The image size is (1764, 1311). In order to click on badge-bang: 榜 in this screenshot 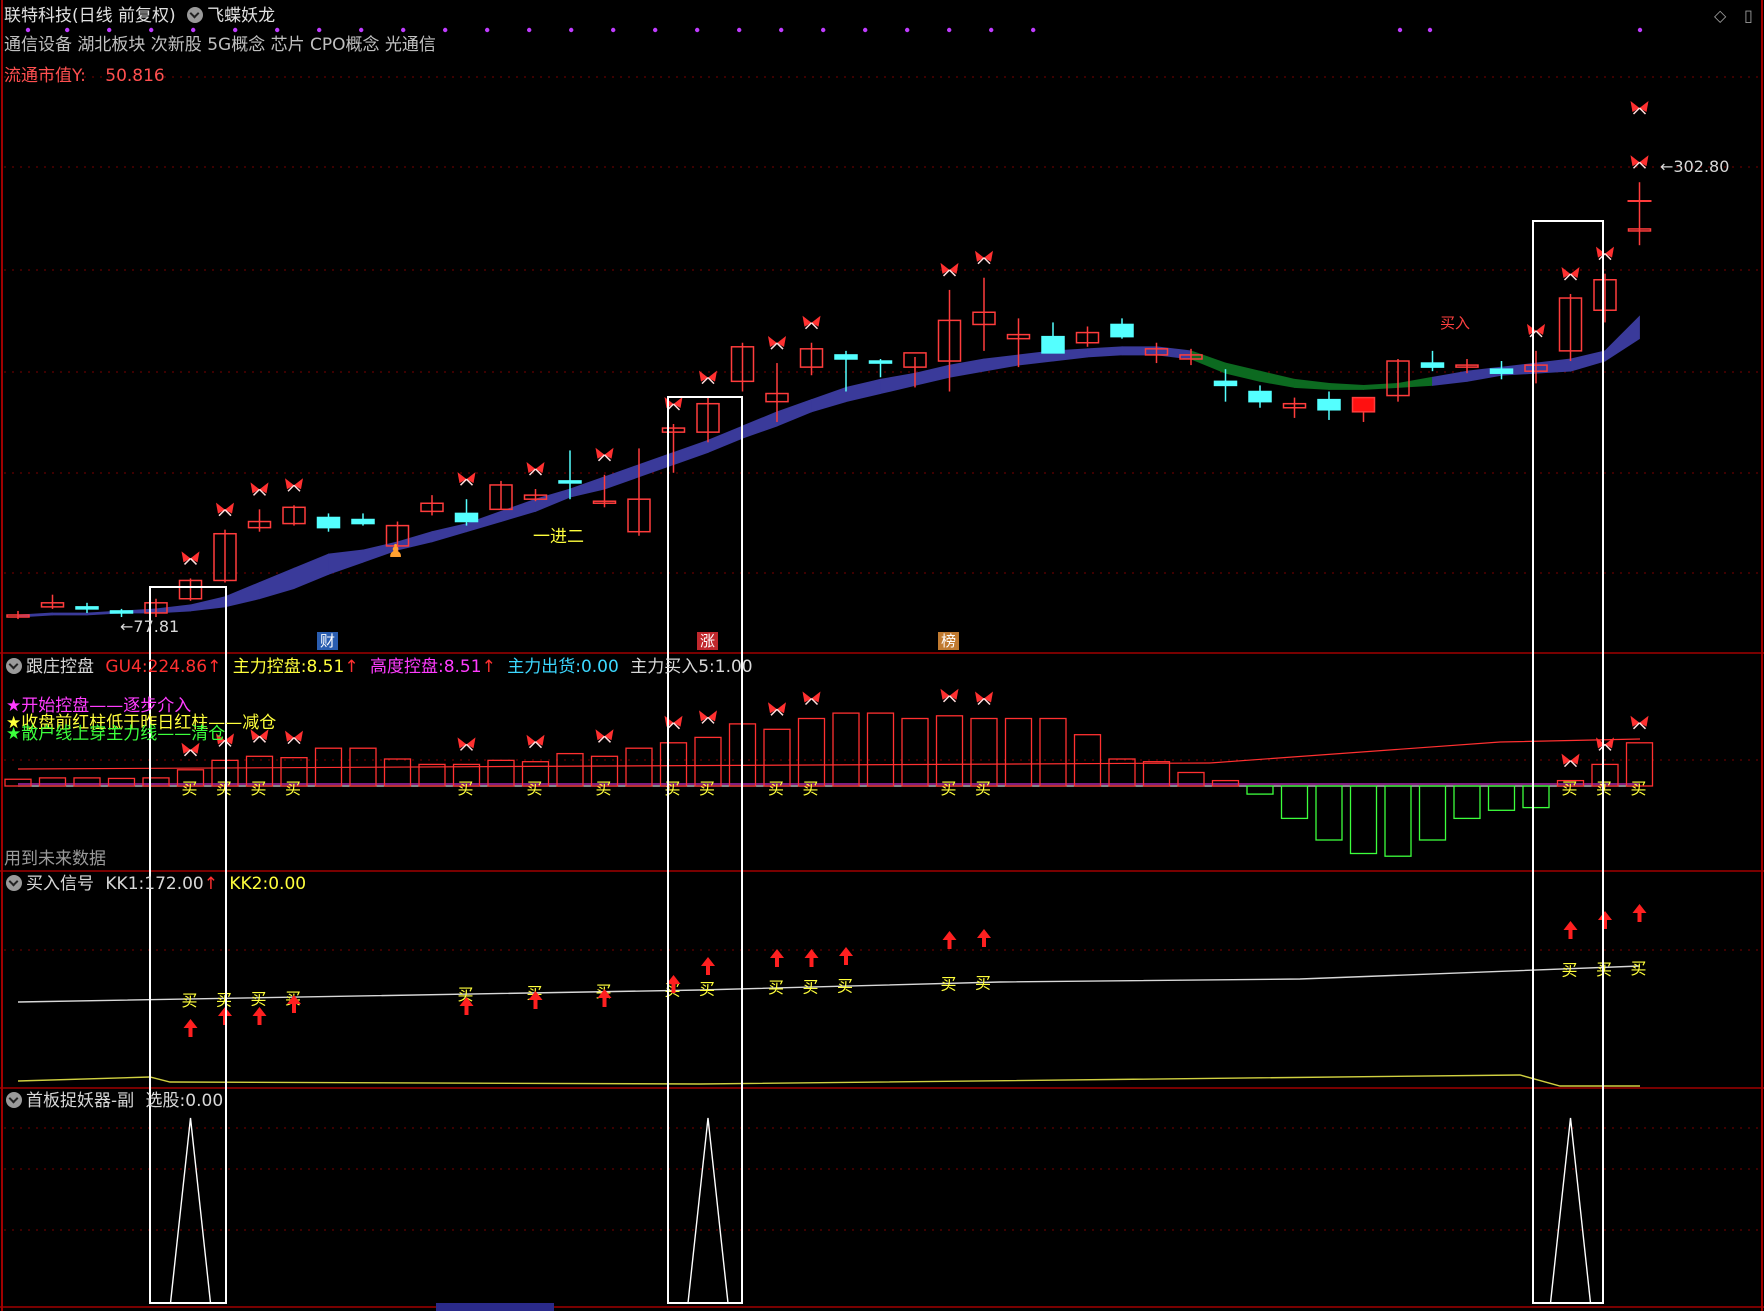, I will do `click(949, 641)`.